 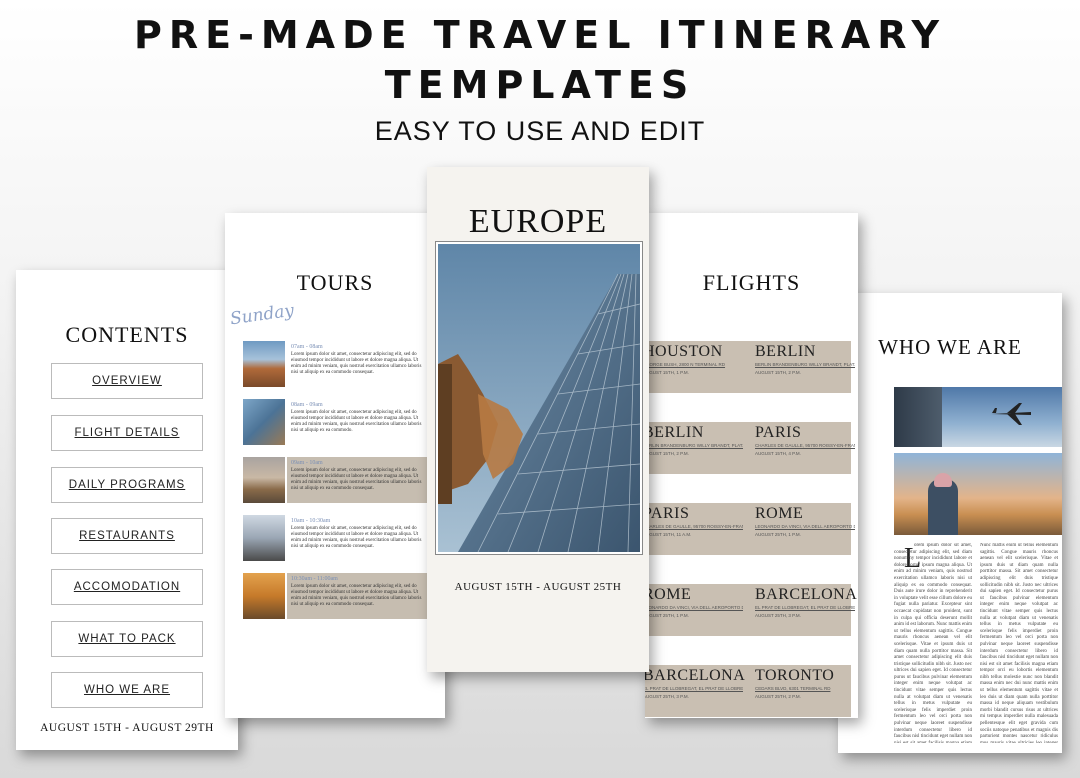 What do you see at coordinates (264, 422) in the screenshot?
I see `tour-photo-louvre` at bounding box center [264, 422].